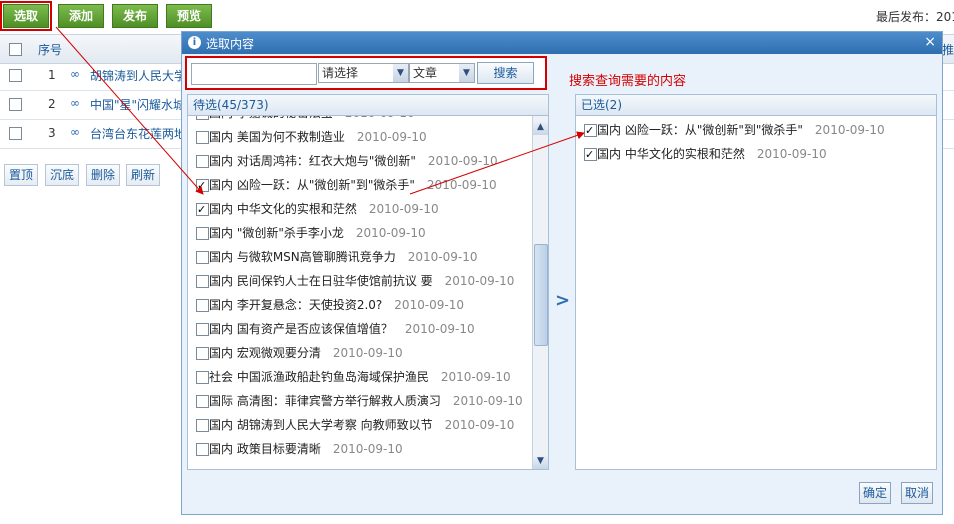  I want to click on arrow-select-to-item, so click(129, 110).